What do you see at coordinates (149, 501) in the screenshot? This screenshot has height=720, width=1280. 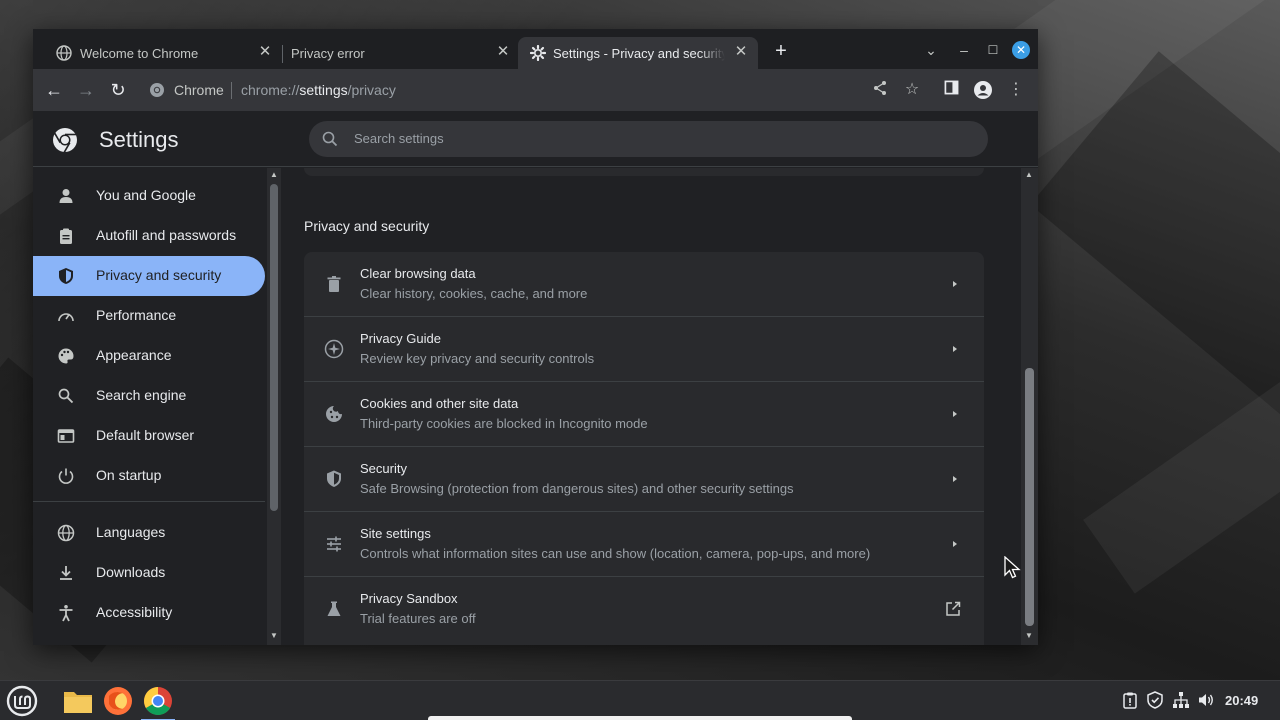 I see `sidebar-divider` at bounding box center [149, 501].